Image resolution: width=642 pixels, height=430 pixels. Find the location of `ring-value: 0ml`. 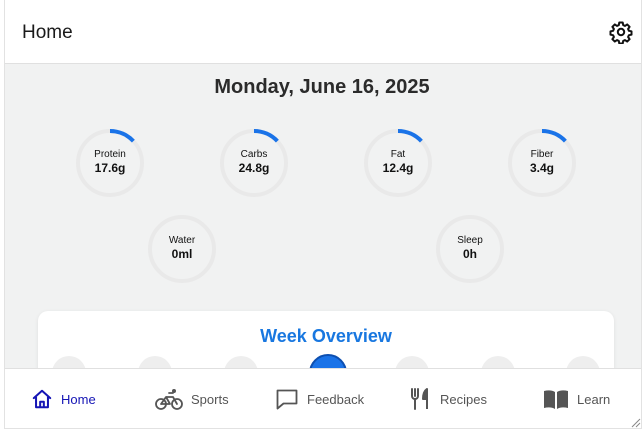

ring-value: 0ml is located at coordinates (182, 254).